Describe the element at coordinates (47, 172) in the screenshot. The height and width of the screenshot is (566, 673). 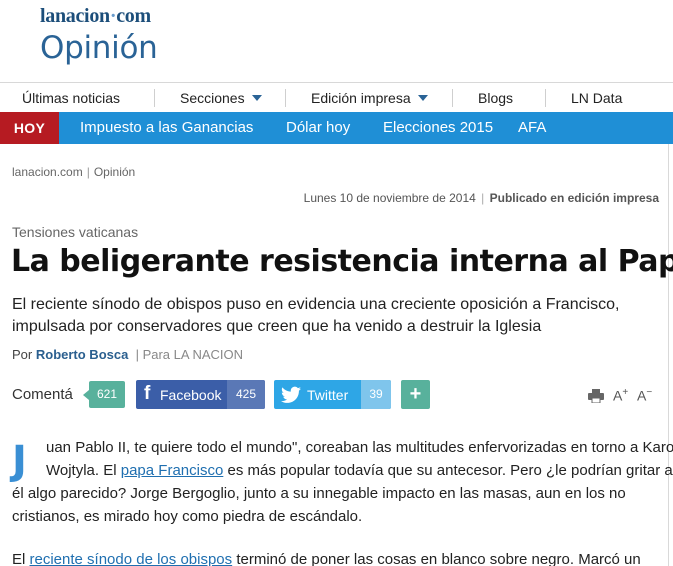
I see `breadcrumb-home: lanacion.com` at that location.